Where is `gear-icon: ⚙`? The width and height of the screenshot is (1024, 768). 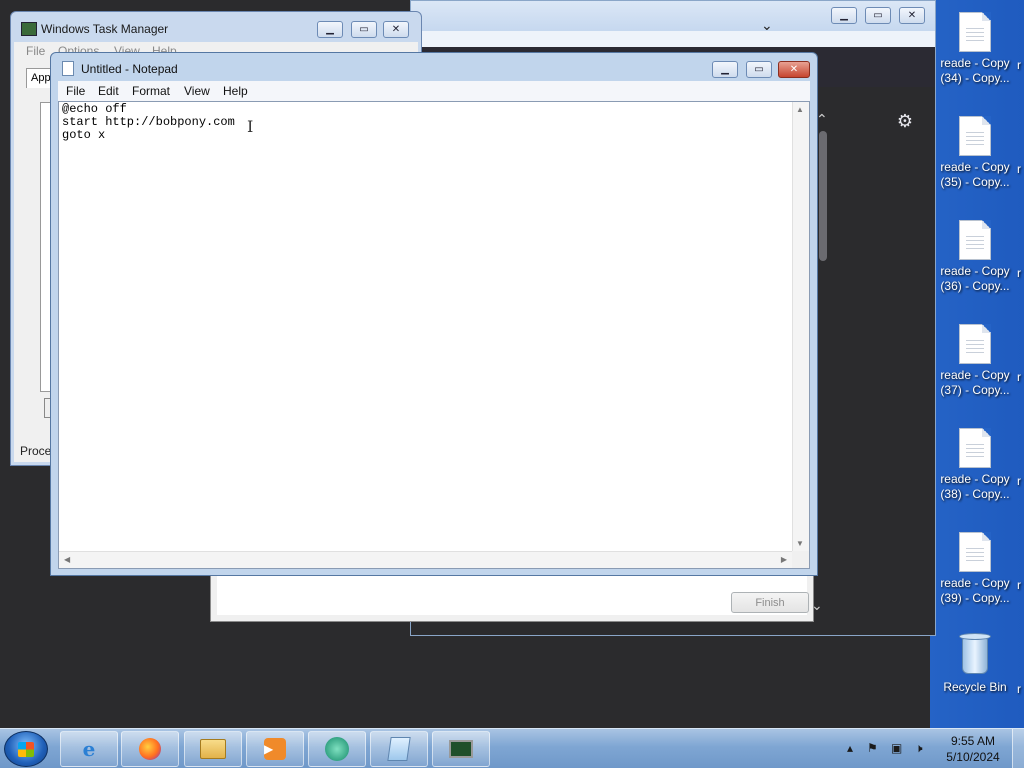 gear-icon: ⚙ is located at coordinates (905, 121).